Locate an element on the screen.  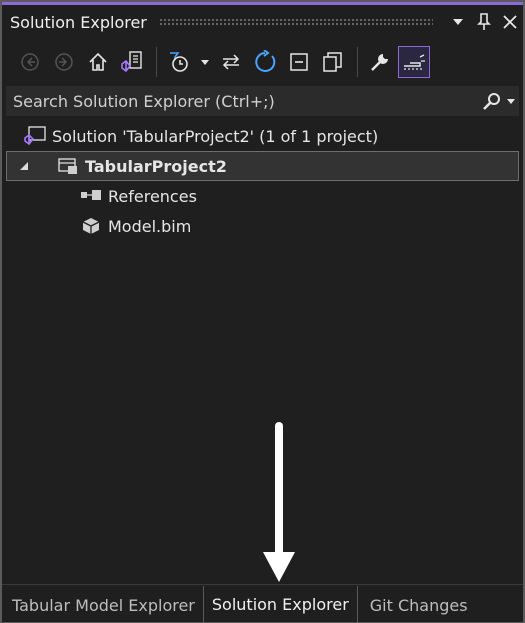
search-input: Search Solution Explorer (Ctrl+;) is located at coordinates (247, 101).